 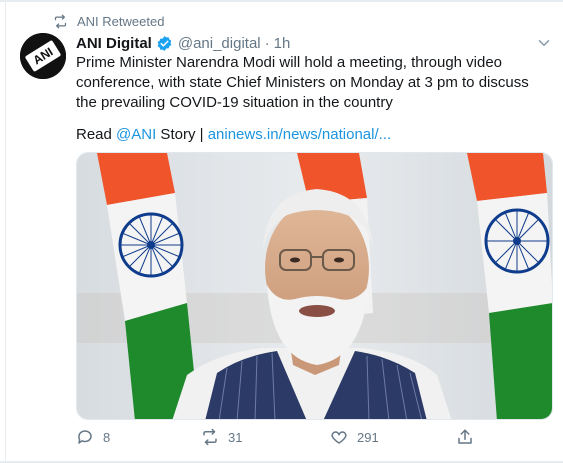 I want to click on tweet-timestamp: 1h, so click(x=282, y=43).